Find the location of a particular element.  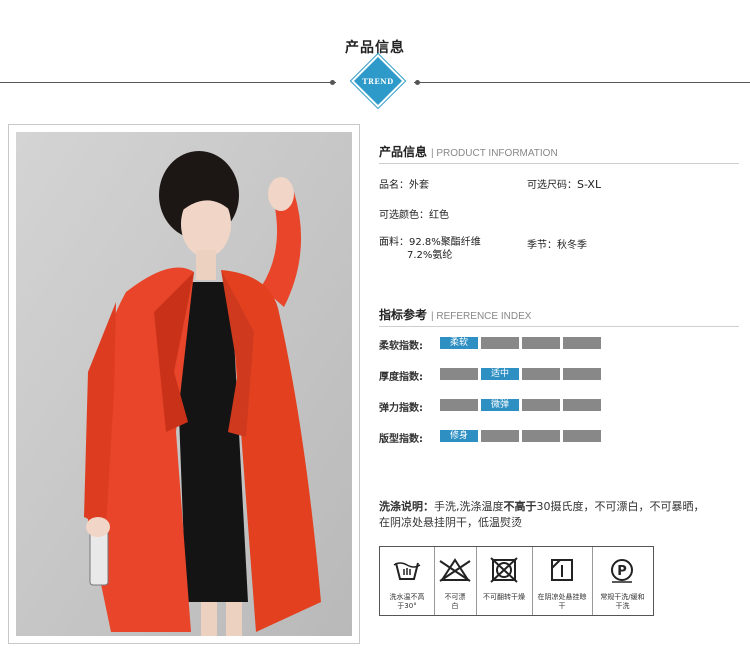

sizes-row: 可选尺码：S-XL is located at coordinates (564, 183).